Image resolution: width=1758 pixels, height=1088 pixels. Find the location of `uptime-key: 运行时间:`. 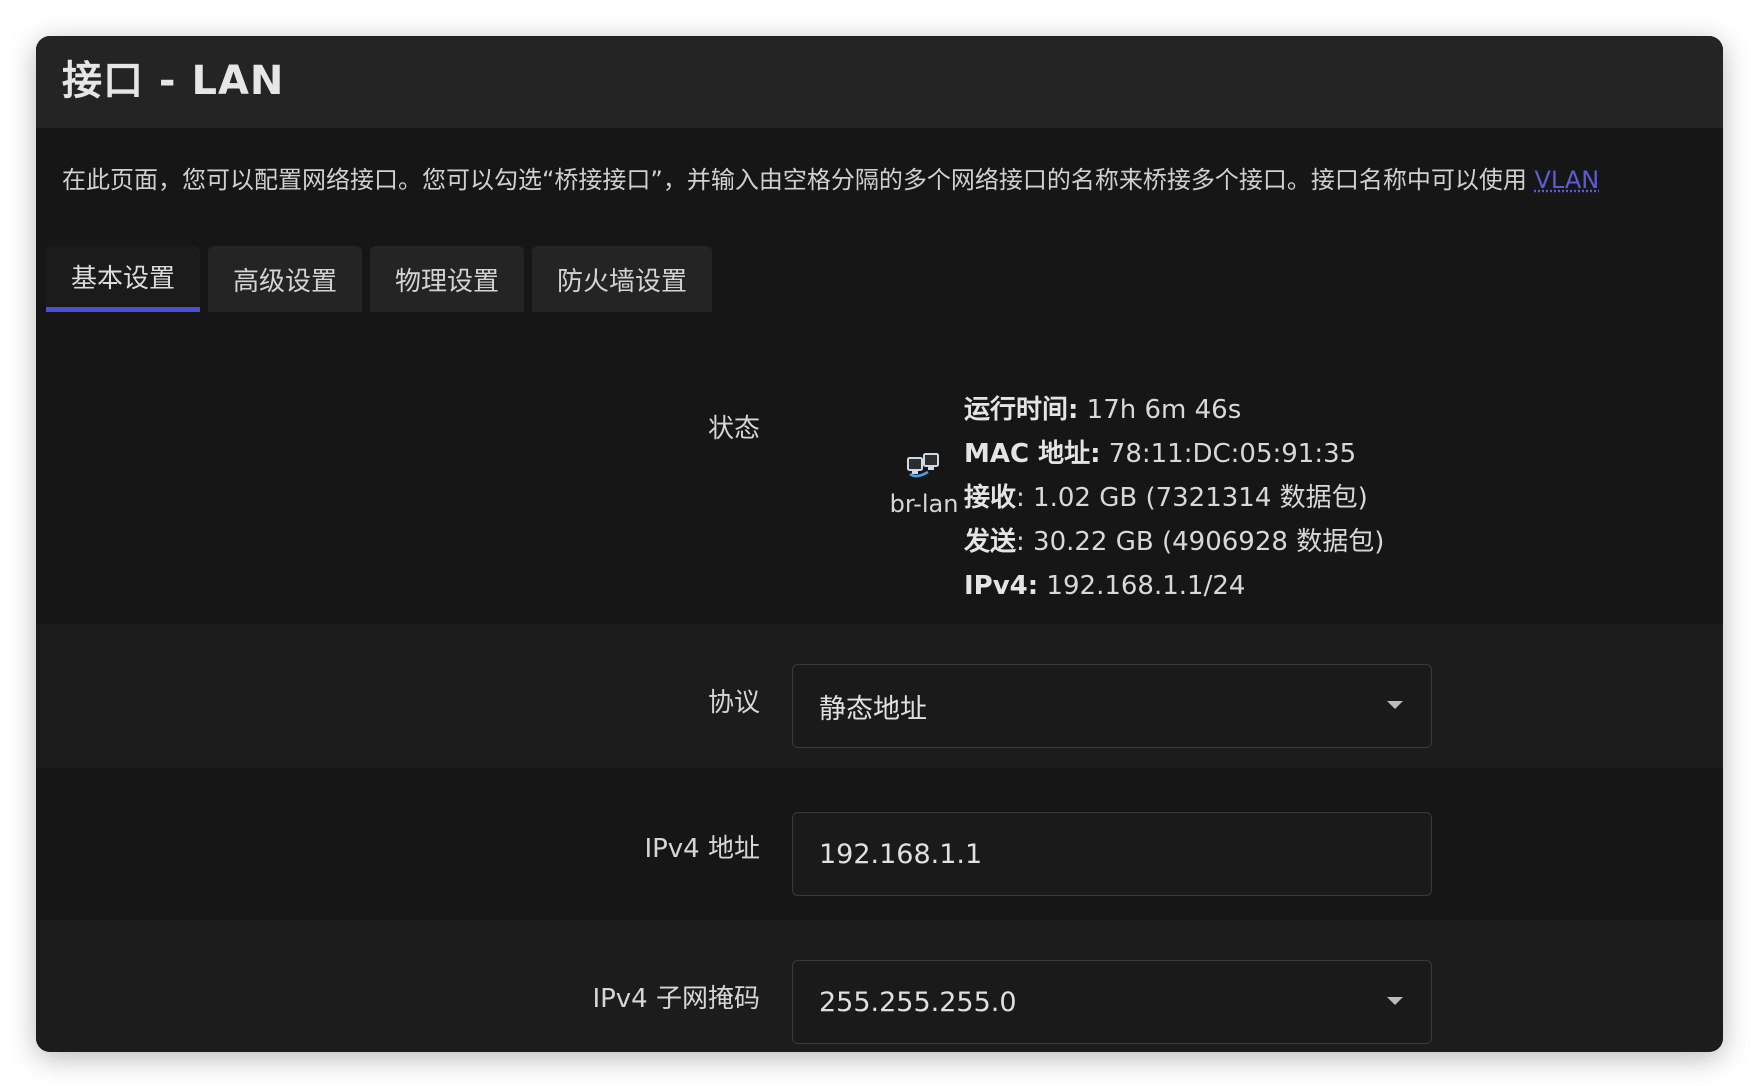

uptime-key: 运行时间: is located at coordinates (1021, 410).